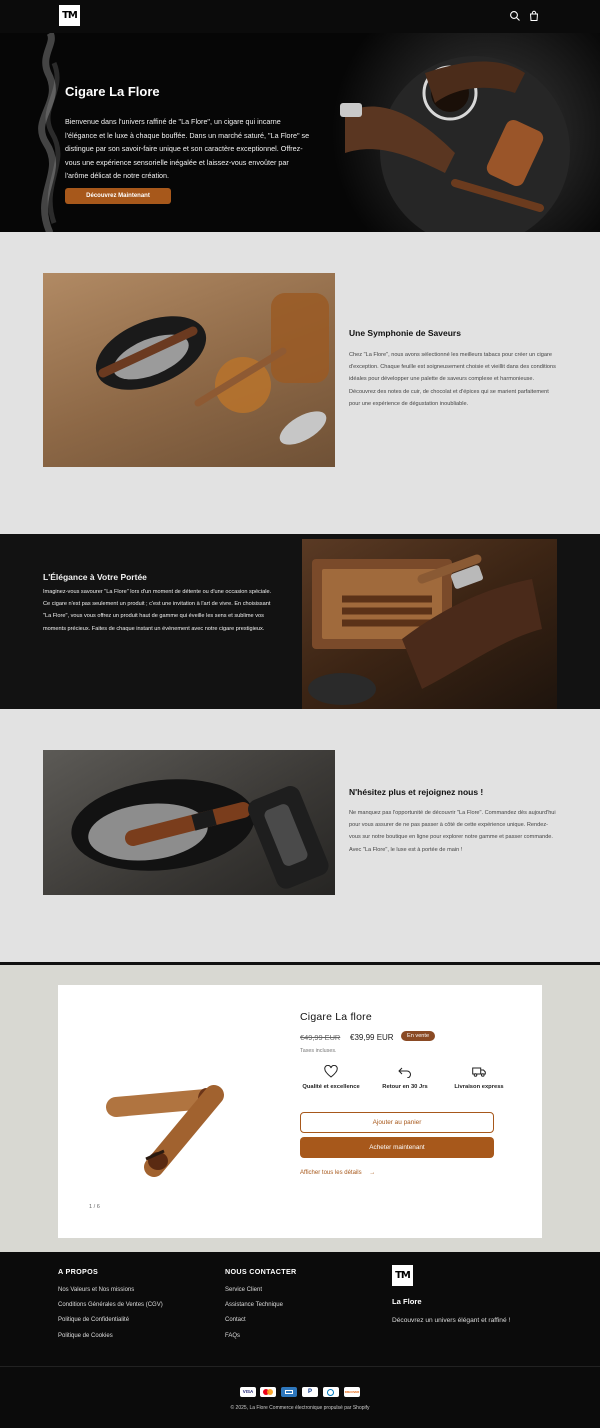 The width and height of the screenshot is (600, 1428). I want to click on footer-link: Conditions Générales de Ventes (CGV), so click(110, 1305).